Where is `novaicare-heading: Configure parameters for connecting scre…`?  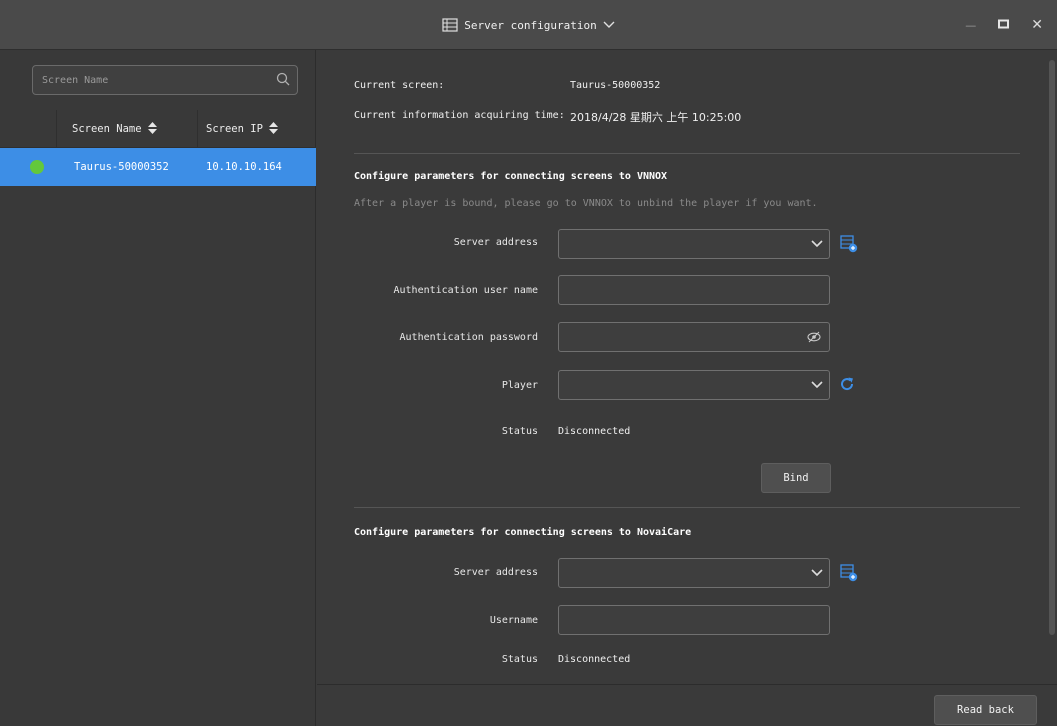
novaicare-heading: Configure parameters for connecting scre… is located at coordinates (523, 532).